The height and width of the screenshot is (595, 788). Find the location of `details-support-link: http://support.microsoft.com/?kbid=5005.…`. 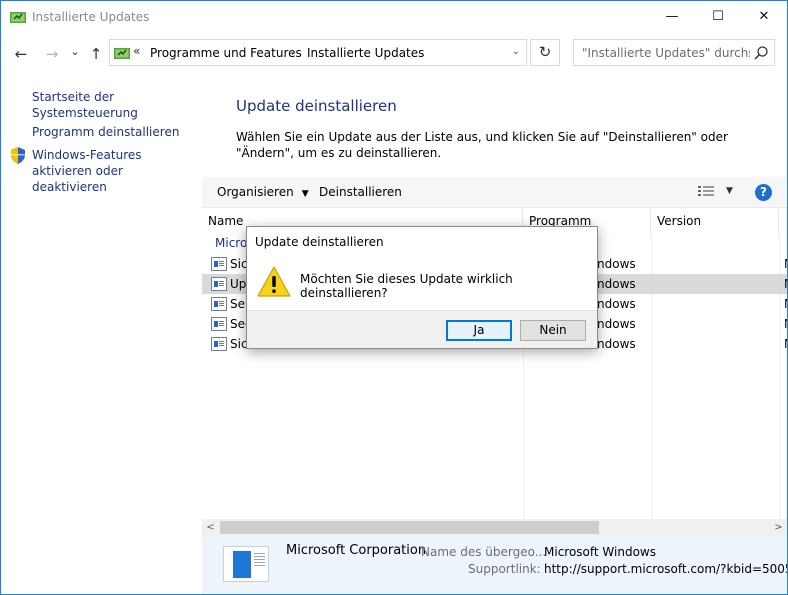

details-support-link: http://support.microsoft.com/?kbid=5005.… is located at coordinates (665, 569).